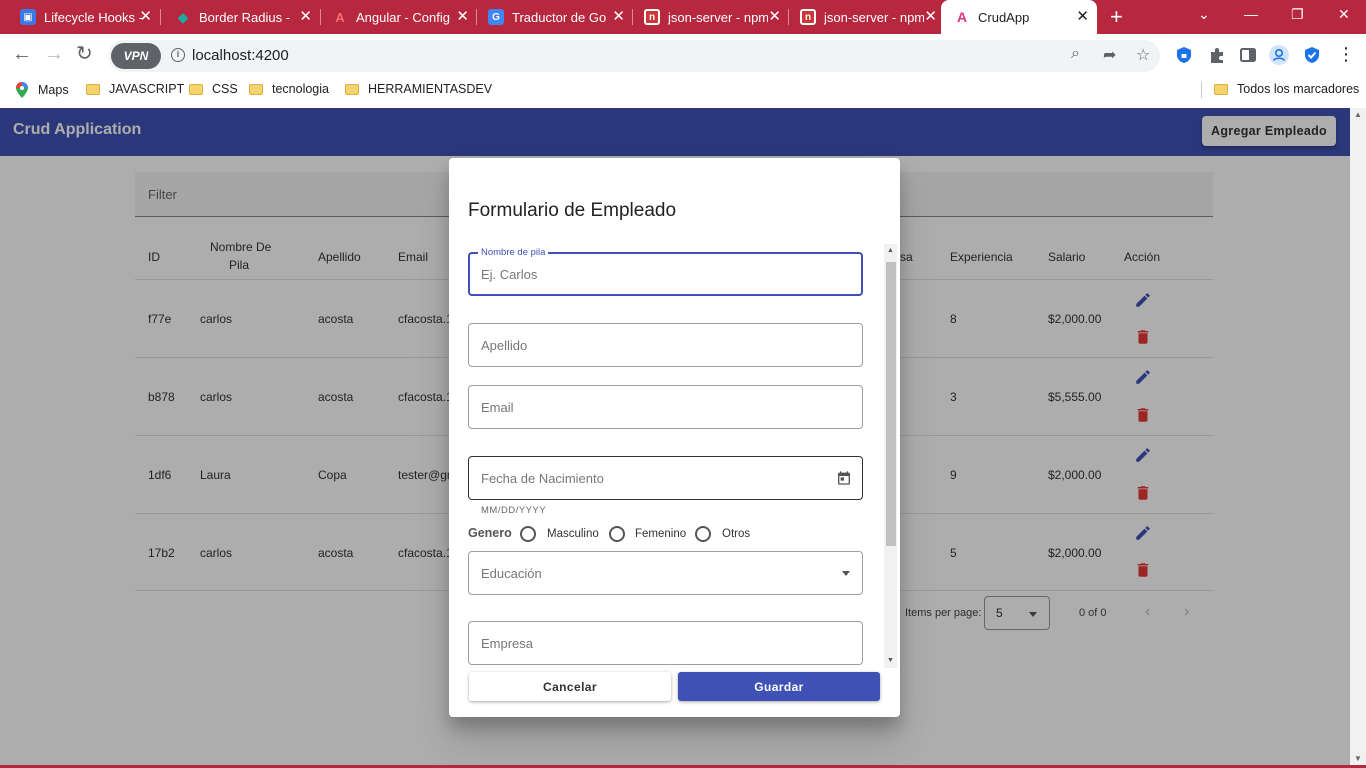  Describe the element at coordinates (1184, 55) in the screenshot. I see `shield-extension-icon` at that location.